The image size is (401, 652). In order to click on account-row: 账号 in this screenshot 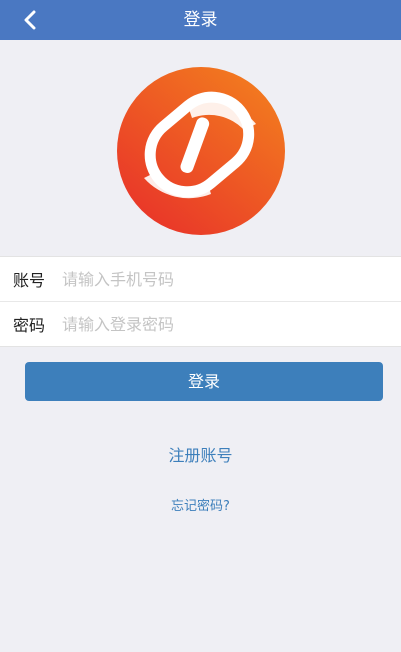, I will do `click(200, 279)`.